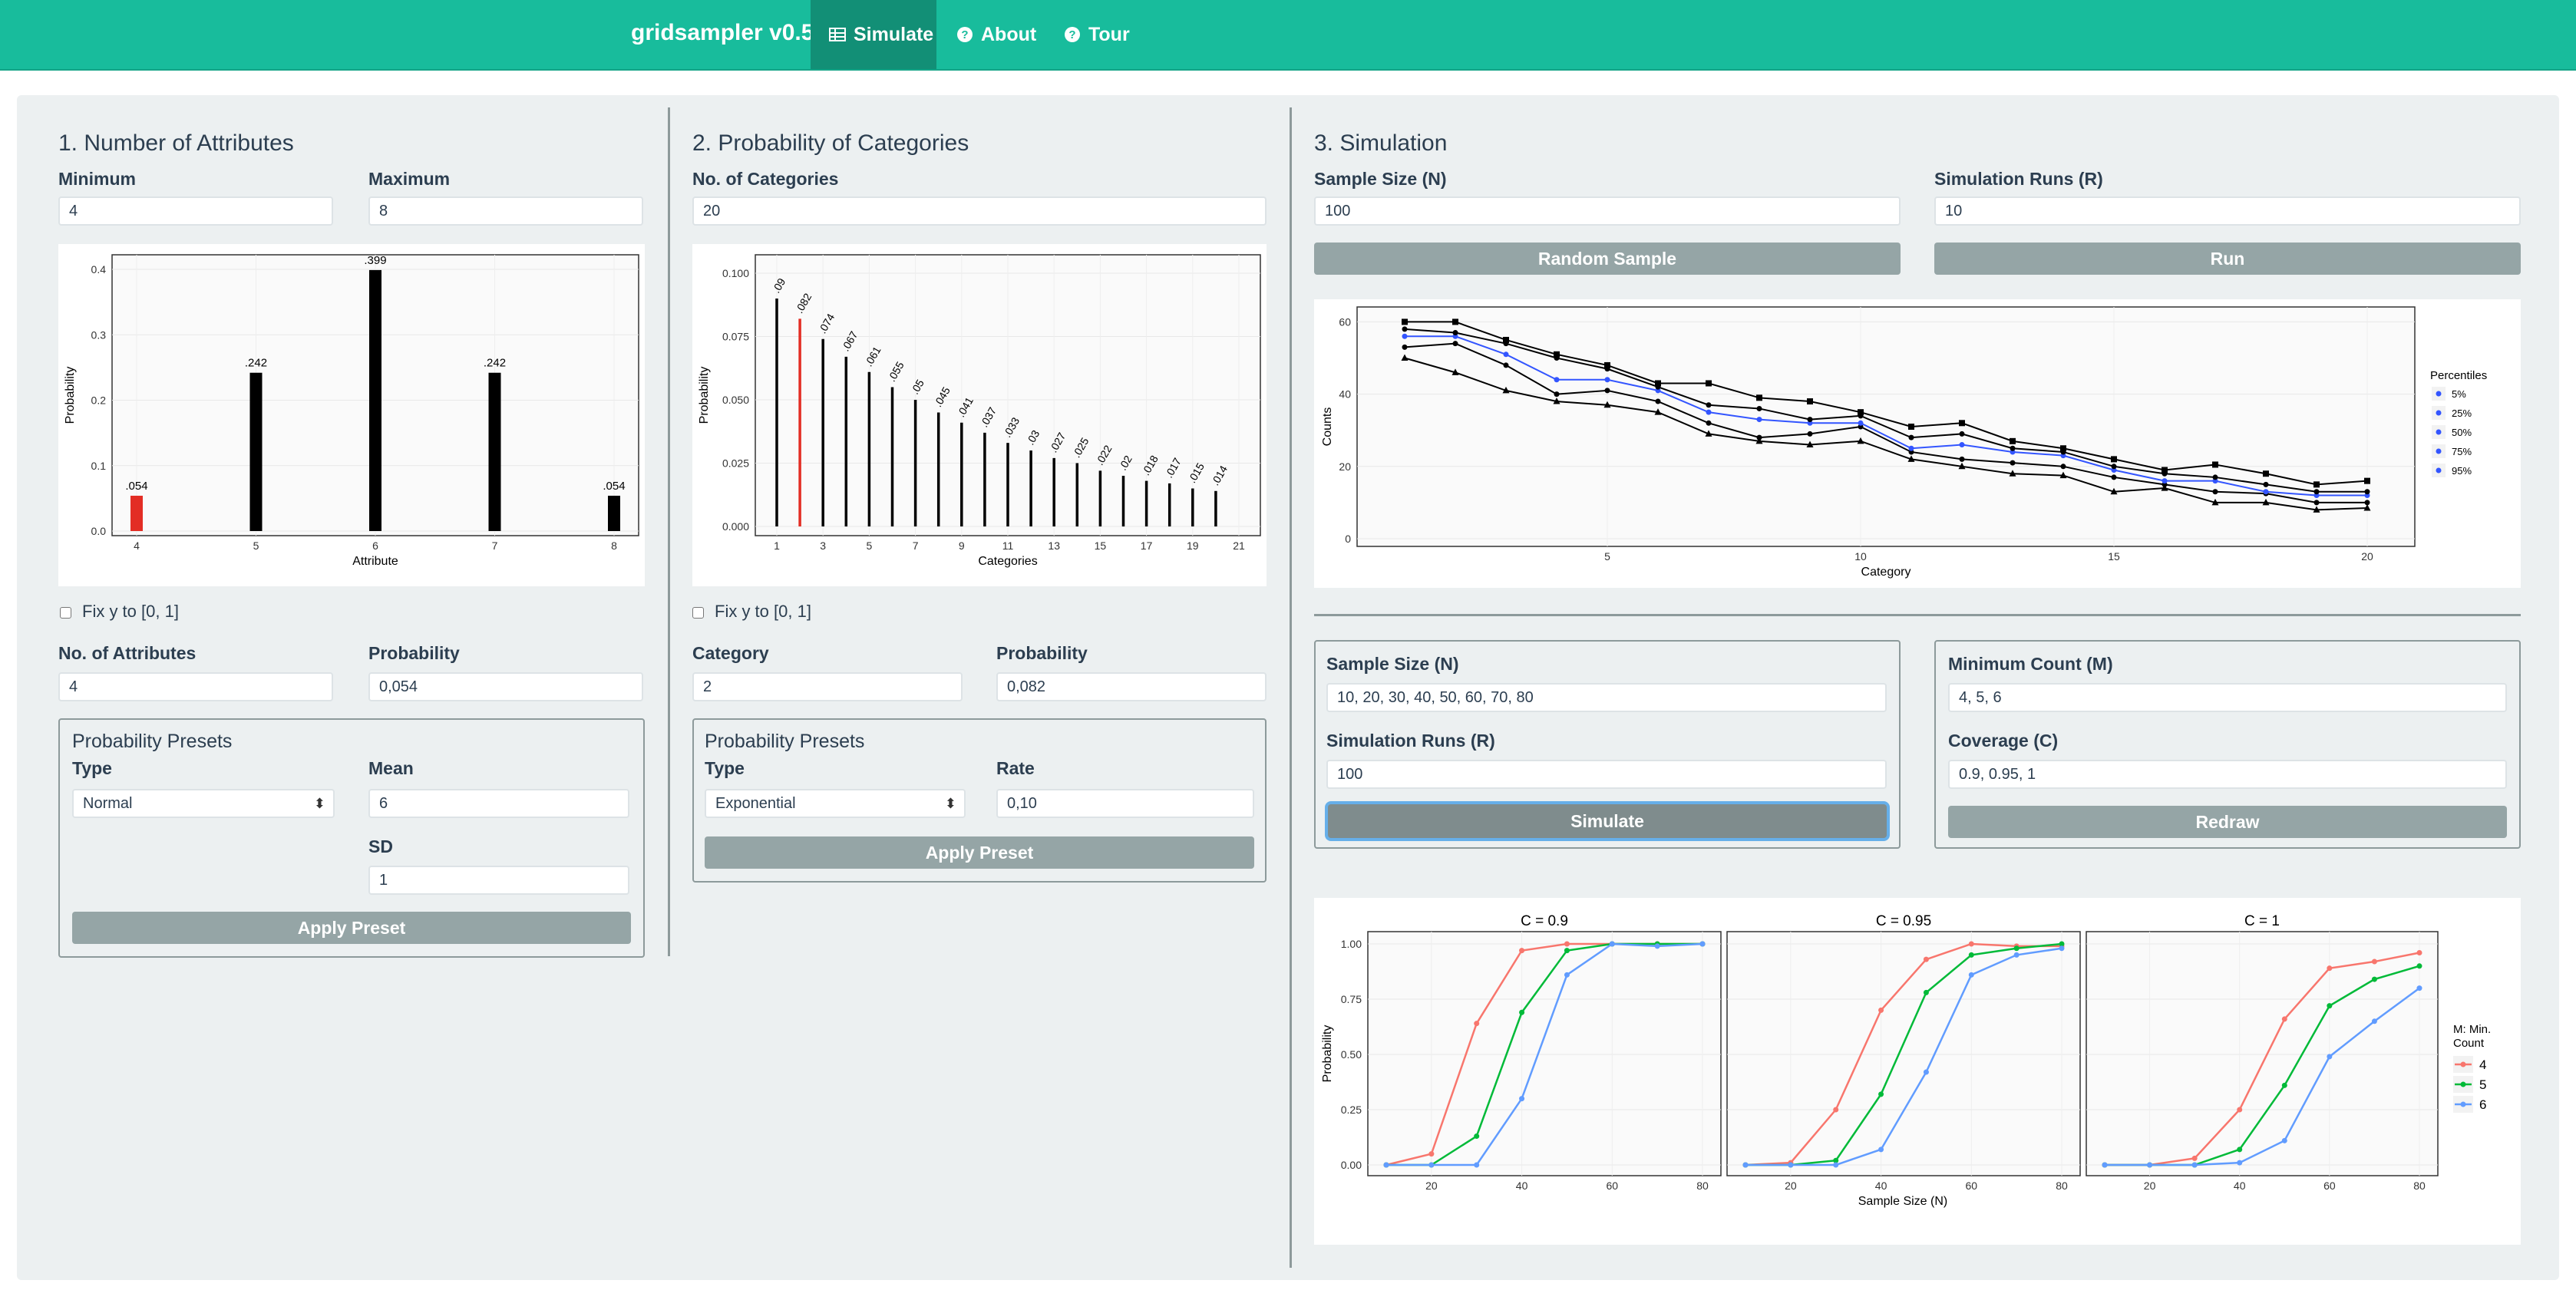  What do you see at coordinates (1607, 259) in the screenshot?
I see `random-sample-button: Random Sample` at bounding box center [1607, 259].